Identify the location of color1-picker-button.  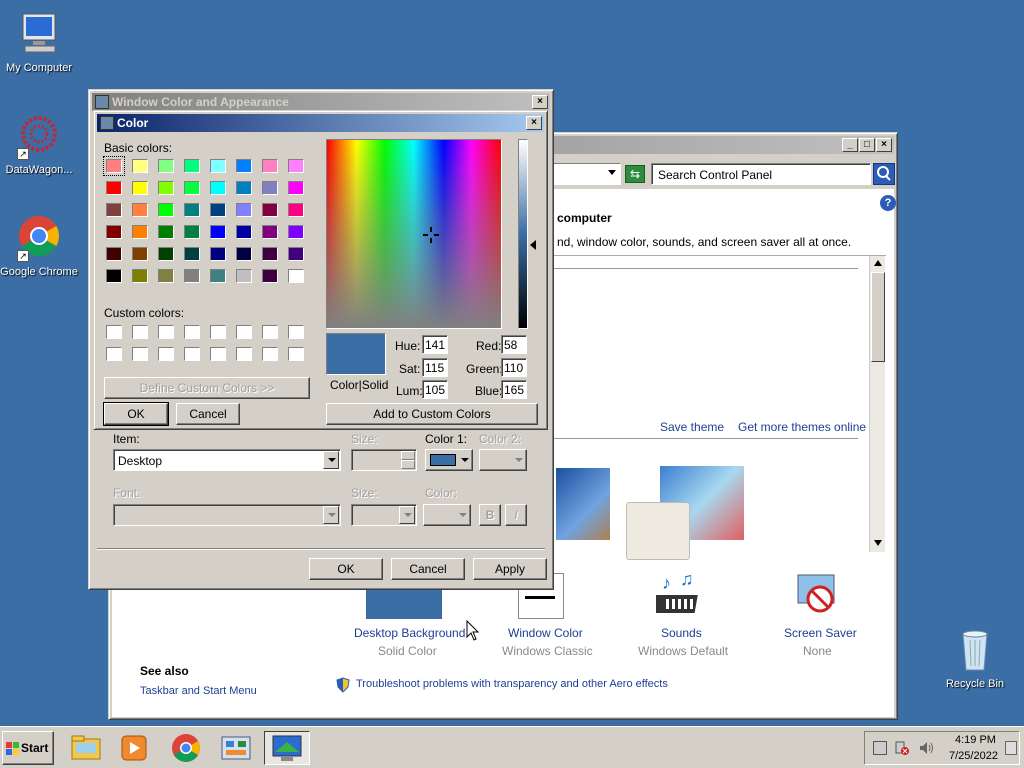
(449, 460).